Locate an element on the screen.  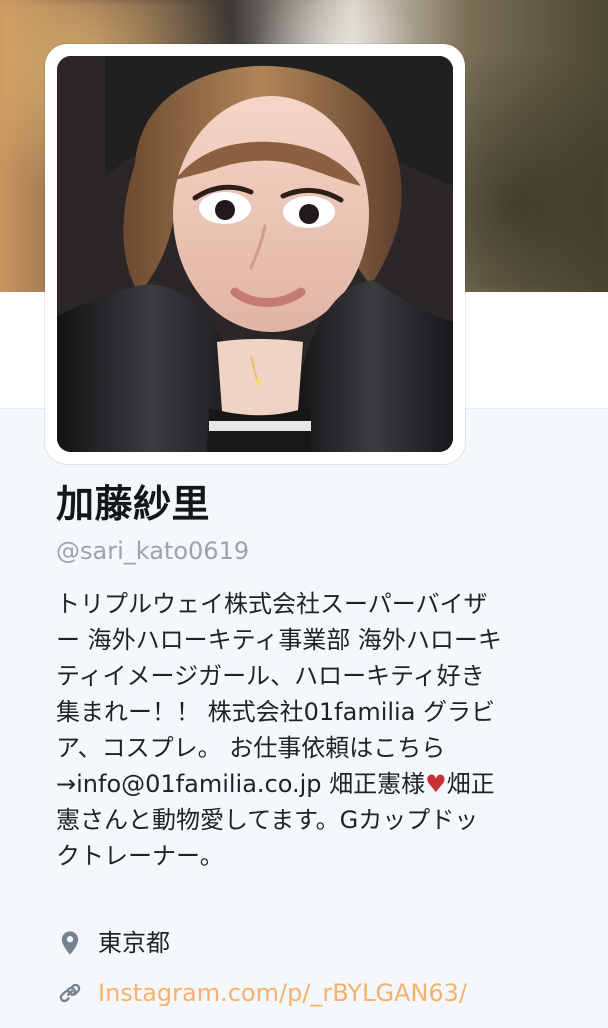
profile-handle: @sari_kato0619 is located at coordinates (153, 551).